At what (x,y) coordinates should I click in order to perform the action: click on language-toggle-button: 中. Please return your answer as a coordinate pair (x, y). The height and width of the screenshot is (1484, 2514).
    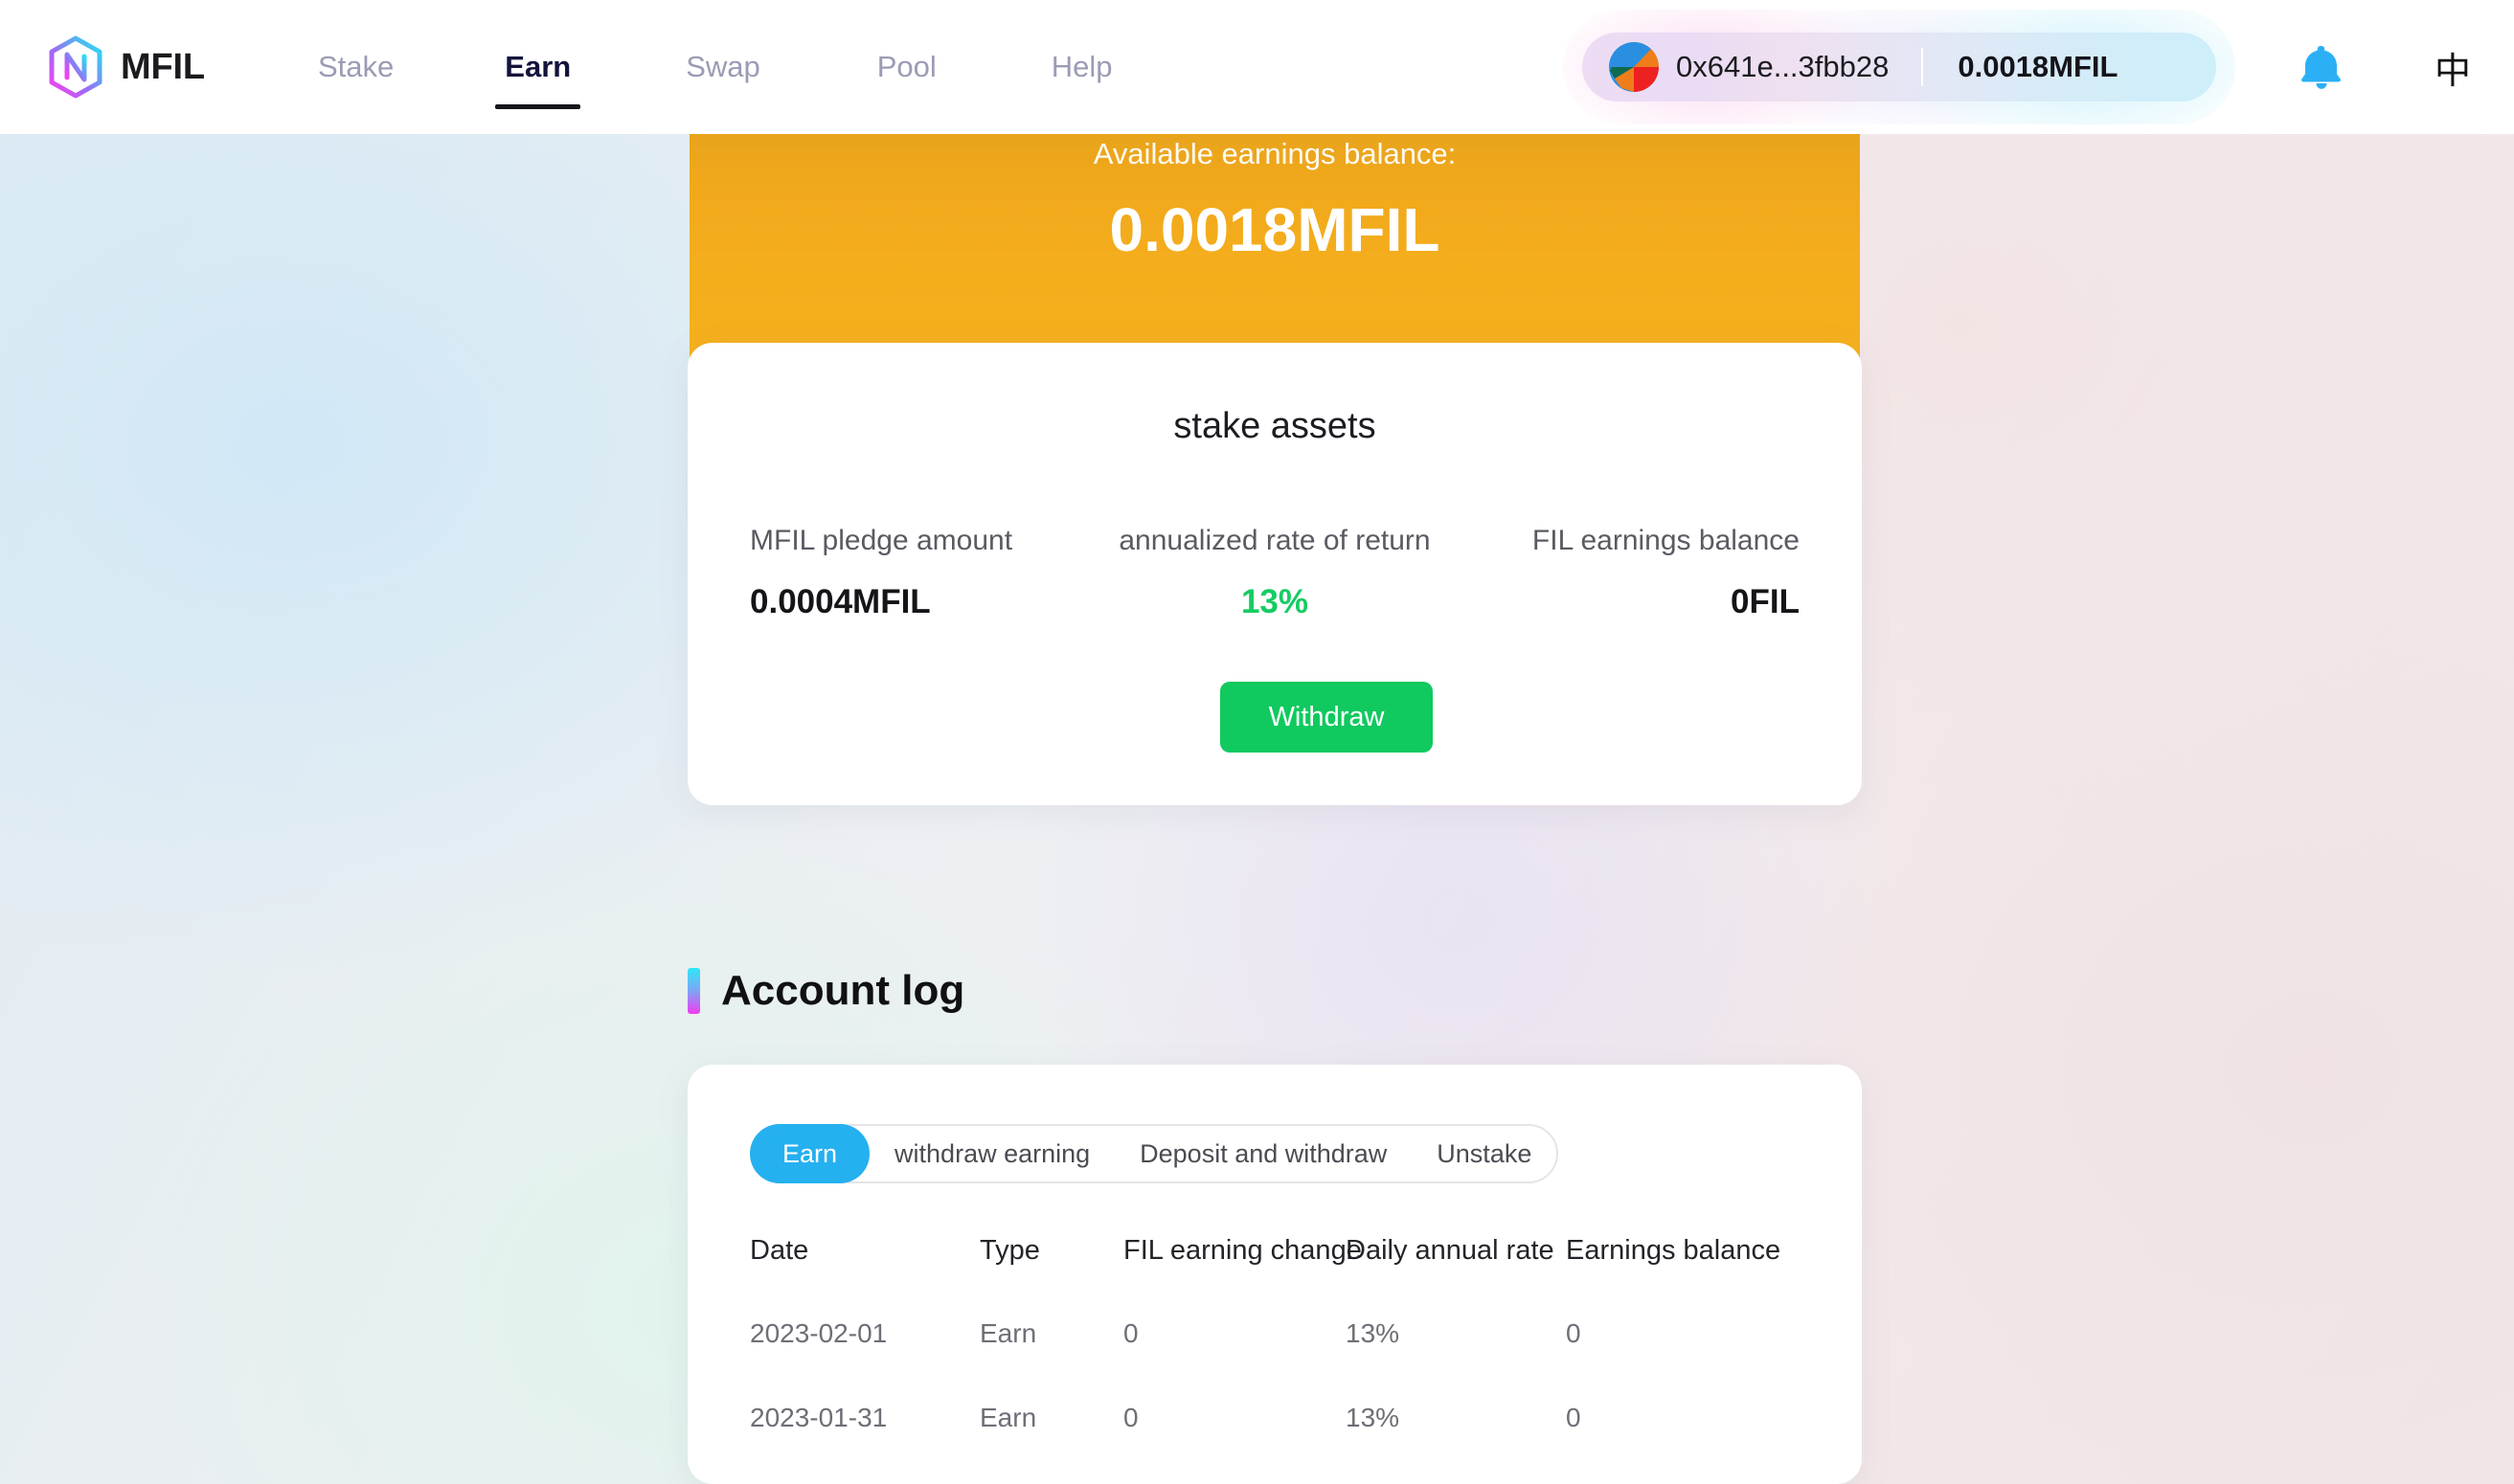
    Looking at the image, I should click on (2452, 67).